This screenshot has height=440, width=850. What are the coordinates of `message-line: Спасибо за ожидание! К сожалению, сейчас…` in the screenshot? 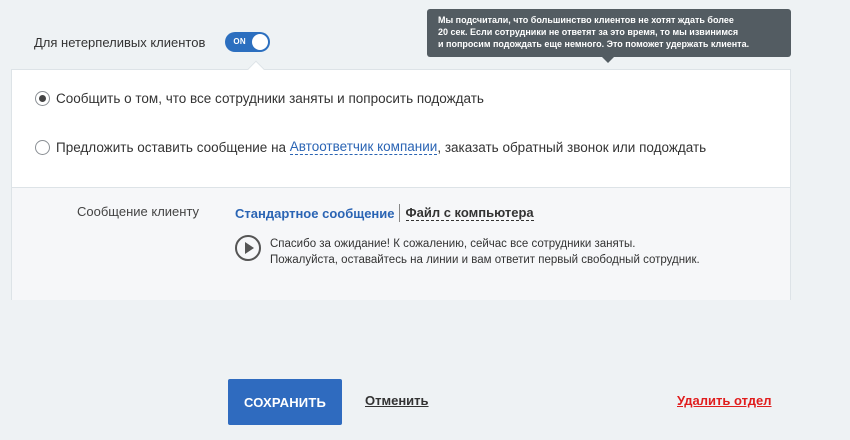 It's located at (453, 244).